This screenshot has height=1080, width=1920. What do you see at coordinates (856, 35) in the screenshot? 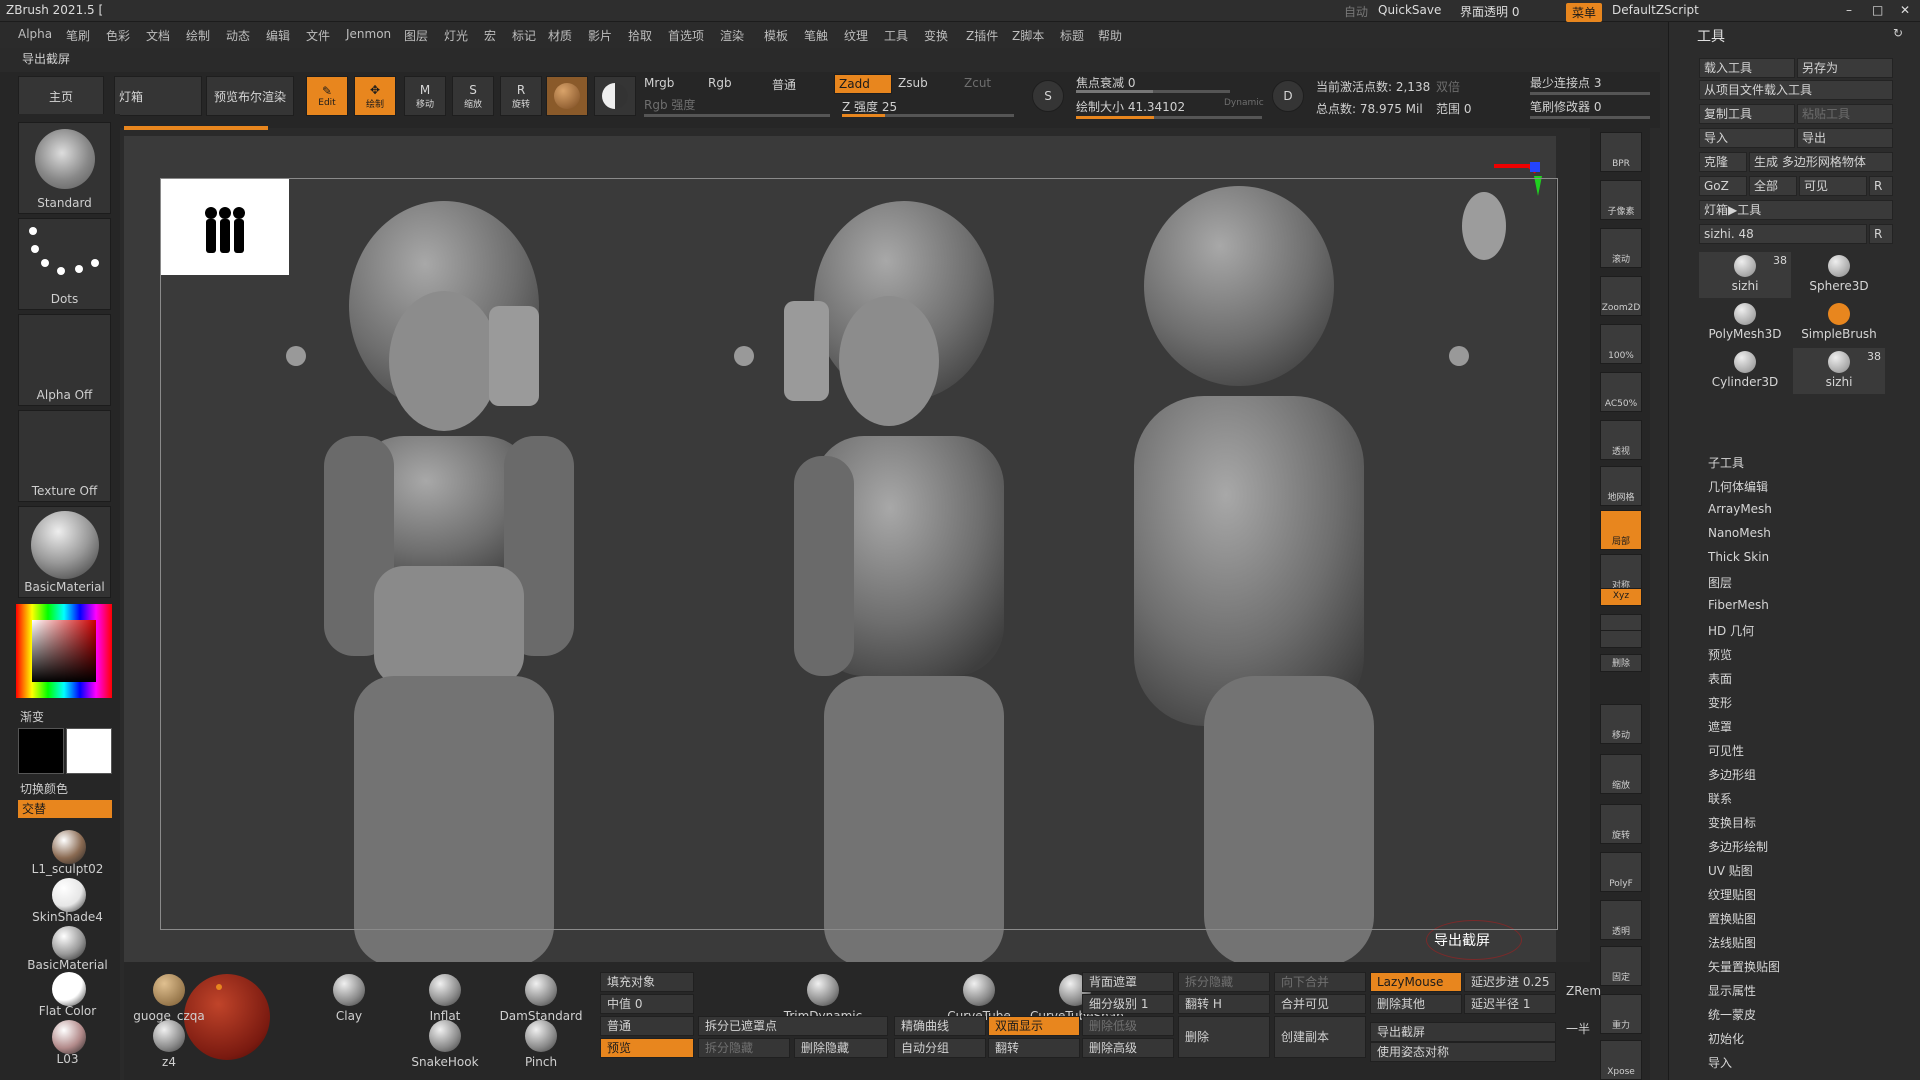
I see `menu-item-20: 纹理` at bounding box center [856, 35].